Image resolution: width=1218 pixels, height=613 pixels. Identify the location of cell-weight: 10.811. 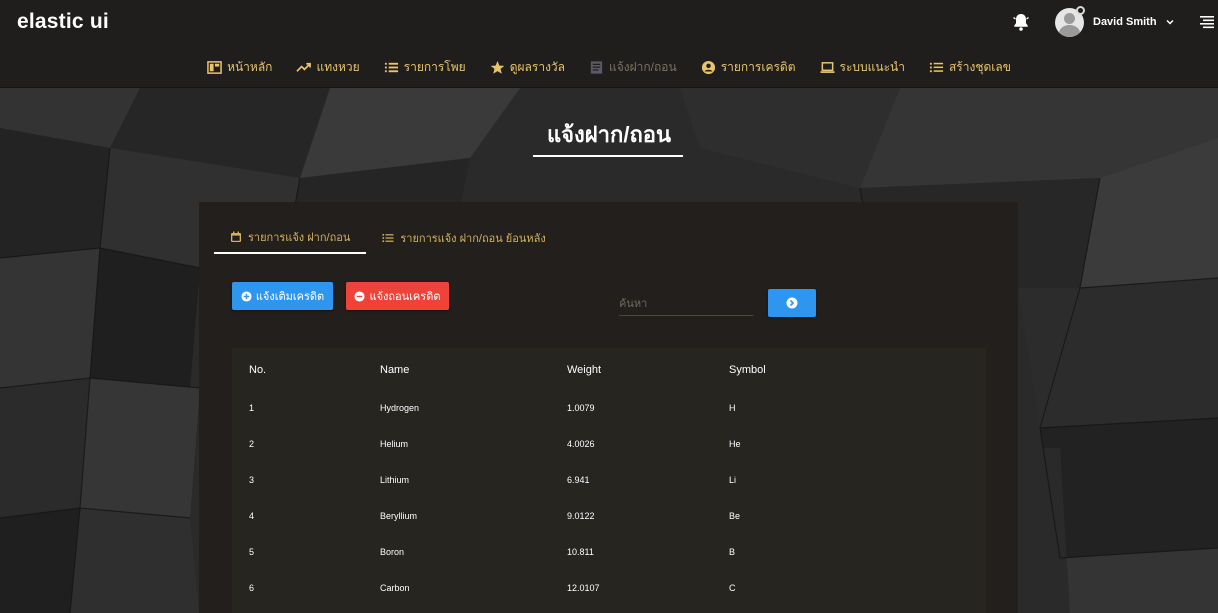
(580, 552).